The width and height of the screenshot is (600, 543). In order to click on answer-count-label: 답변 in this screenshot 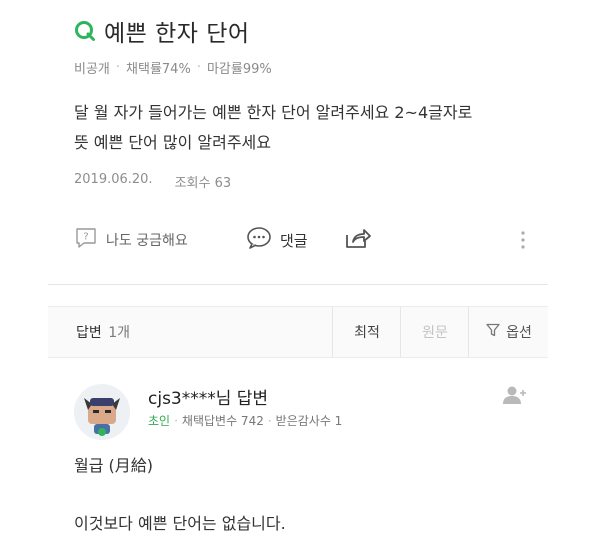, I will do `click(89, 333)`.